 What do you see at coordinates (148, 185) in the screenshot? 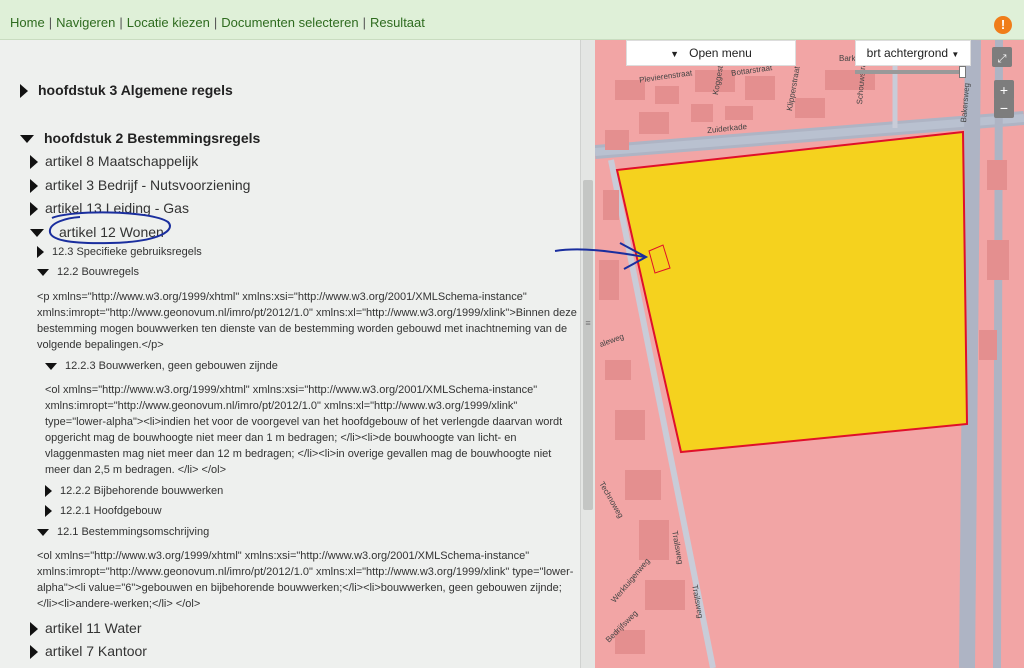
I see `tree-node-label: artikel 3 Bedrijf - Nutsvoorziening` at bounding box center [148, 185].